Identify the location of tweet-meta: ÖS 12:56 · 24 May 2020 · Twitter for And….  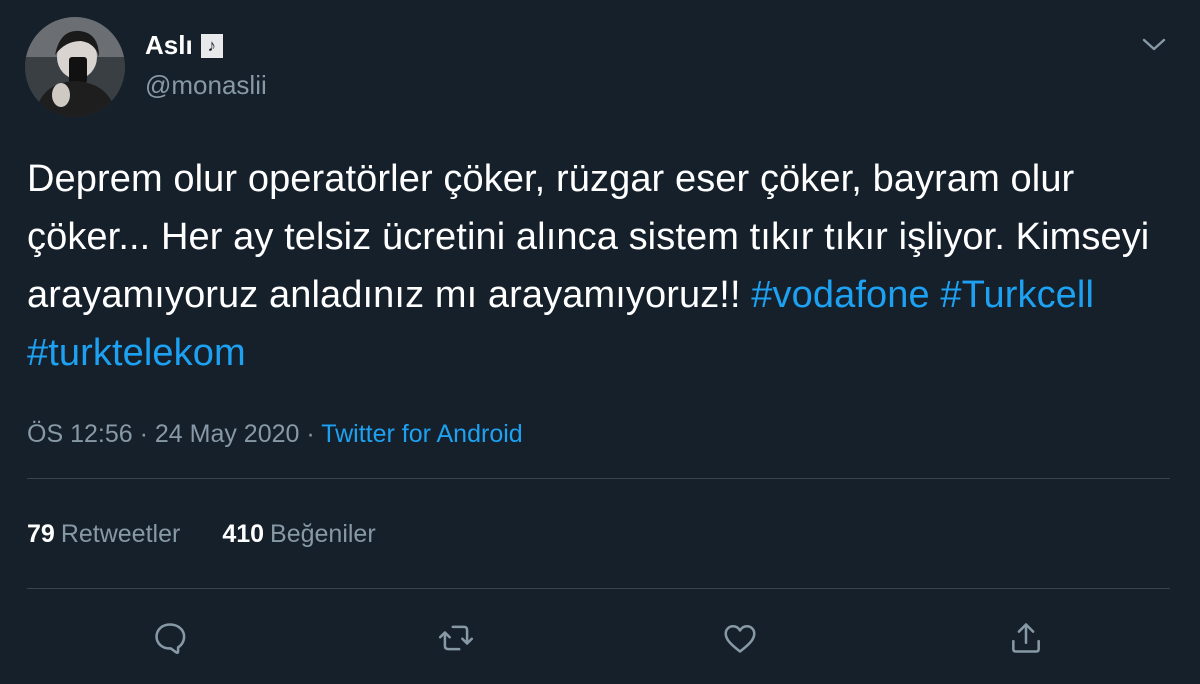
(275, 434).